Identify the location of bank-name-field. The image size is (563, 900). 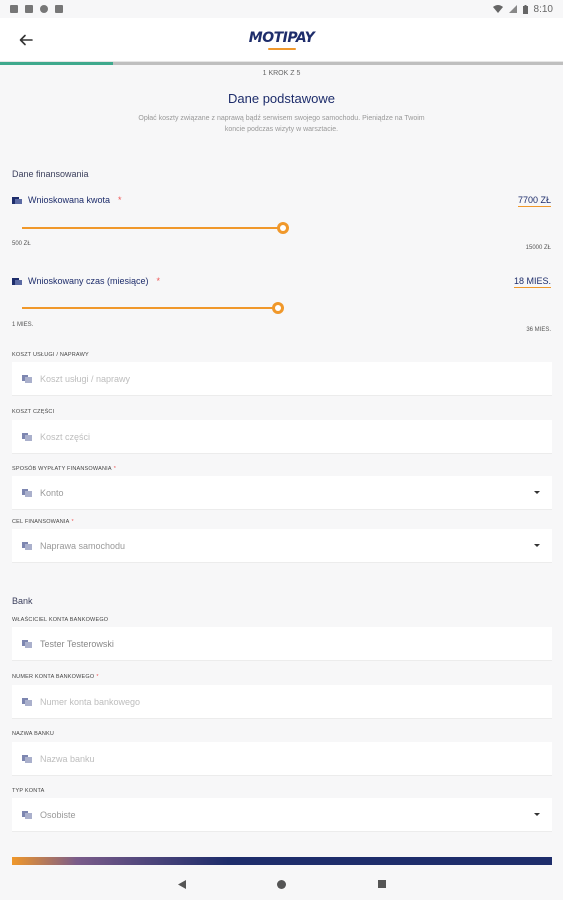
(282, 759).